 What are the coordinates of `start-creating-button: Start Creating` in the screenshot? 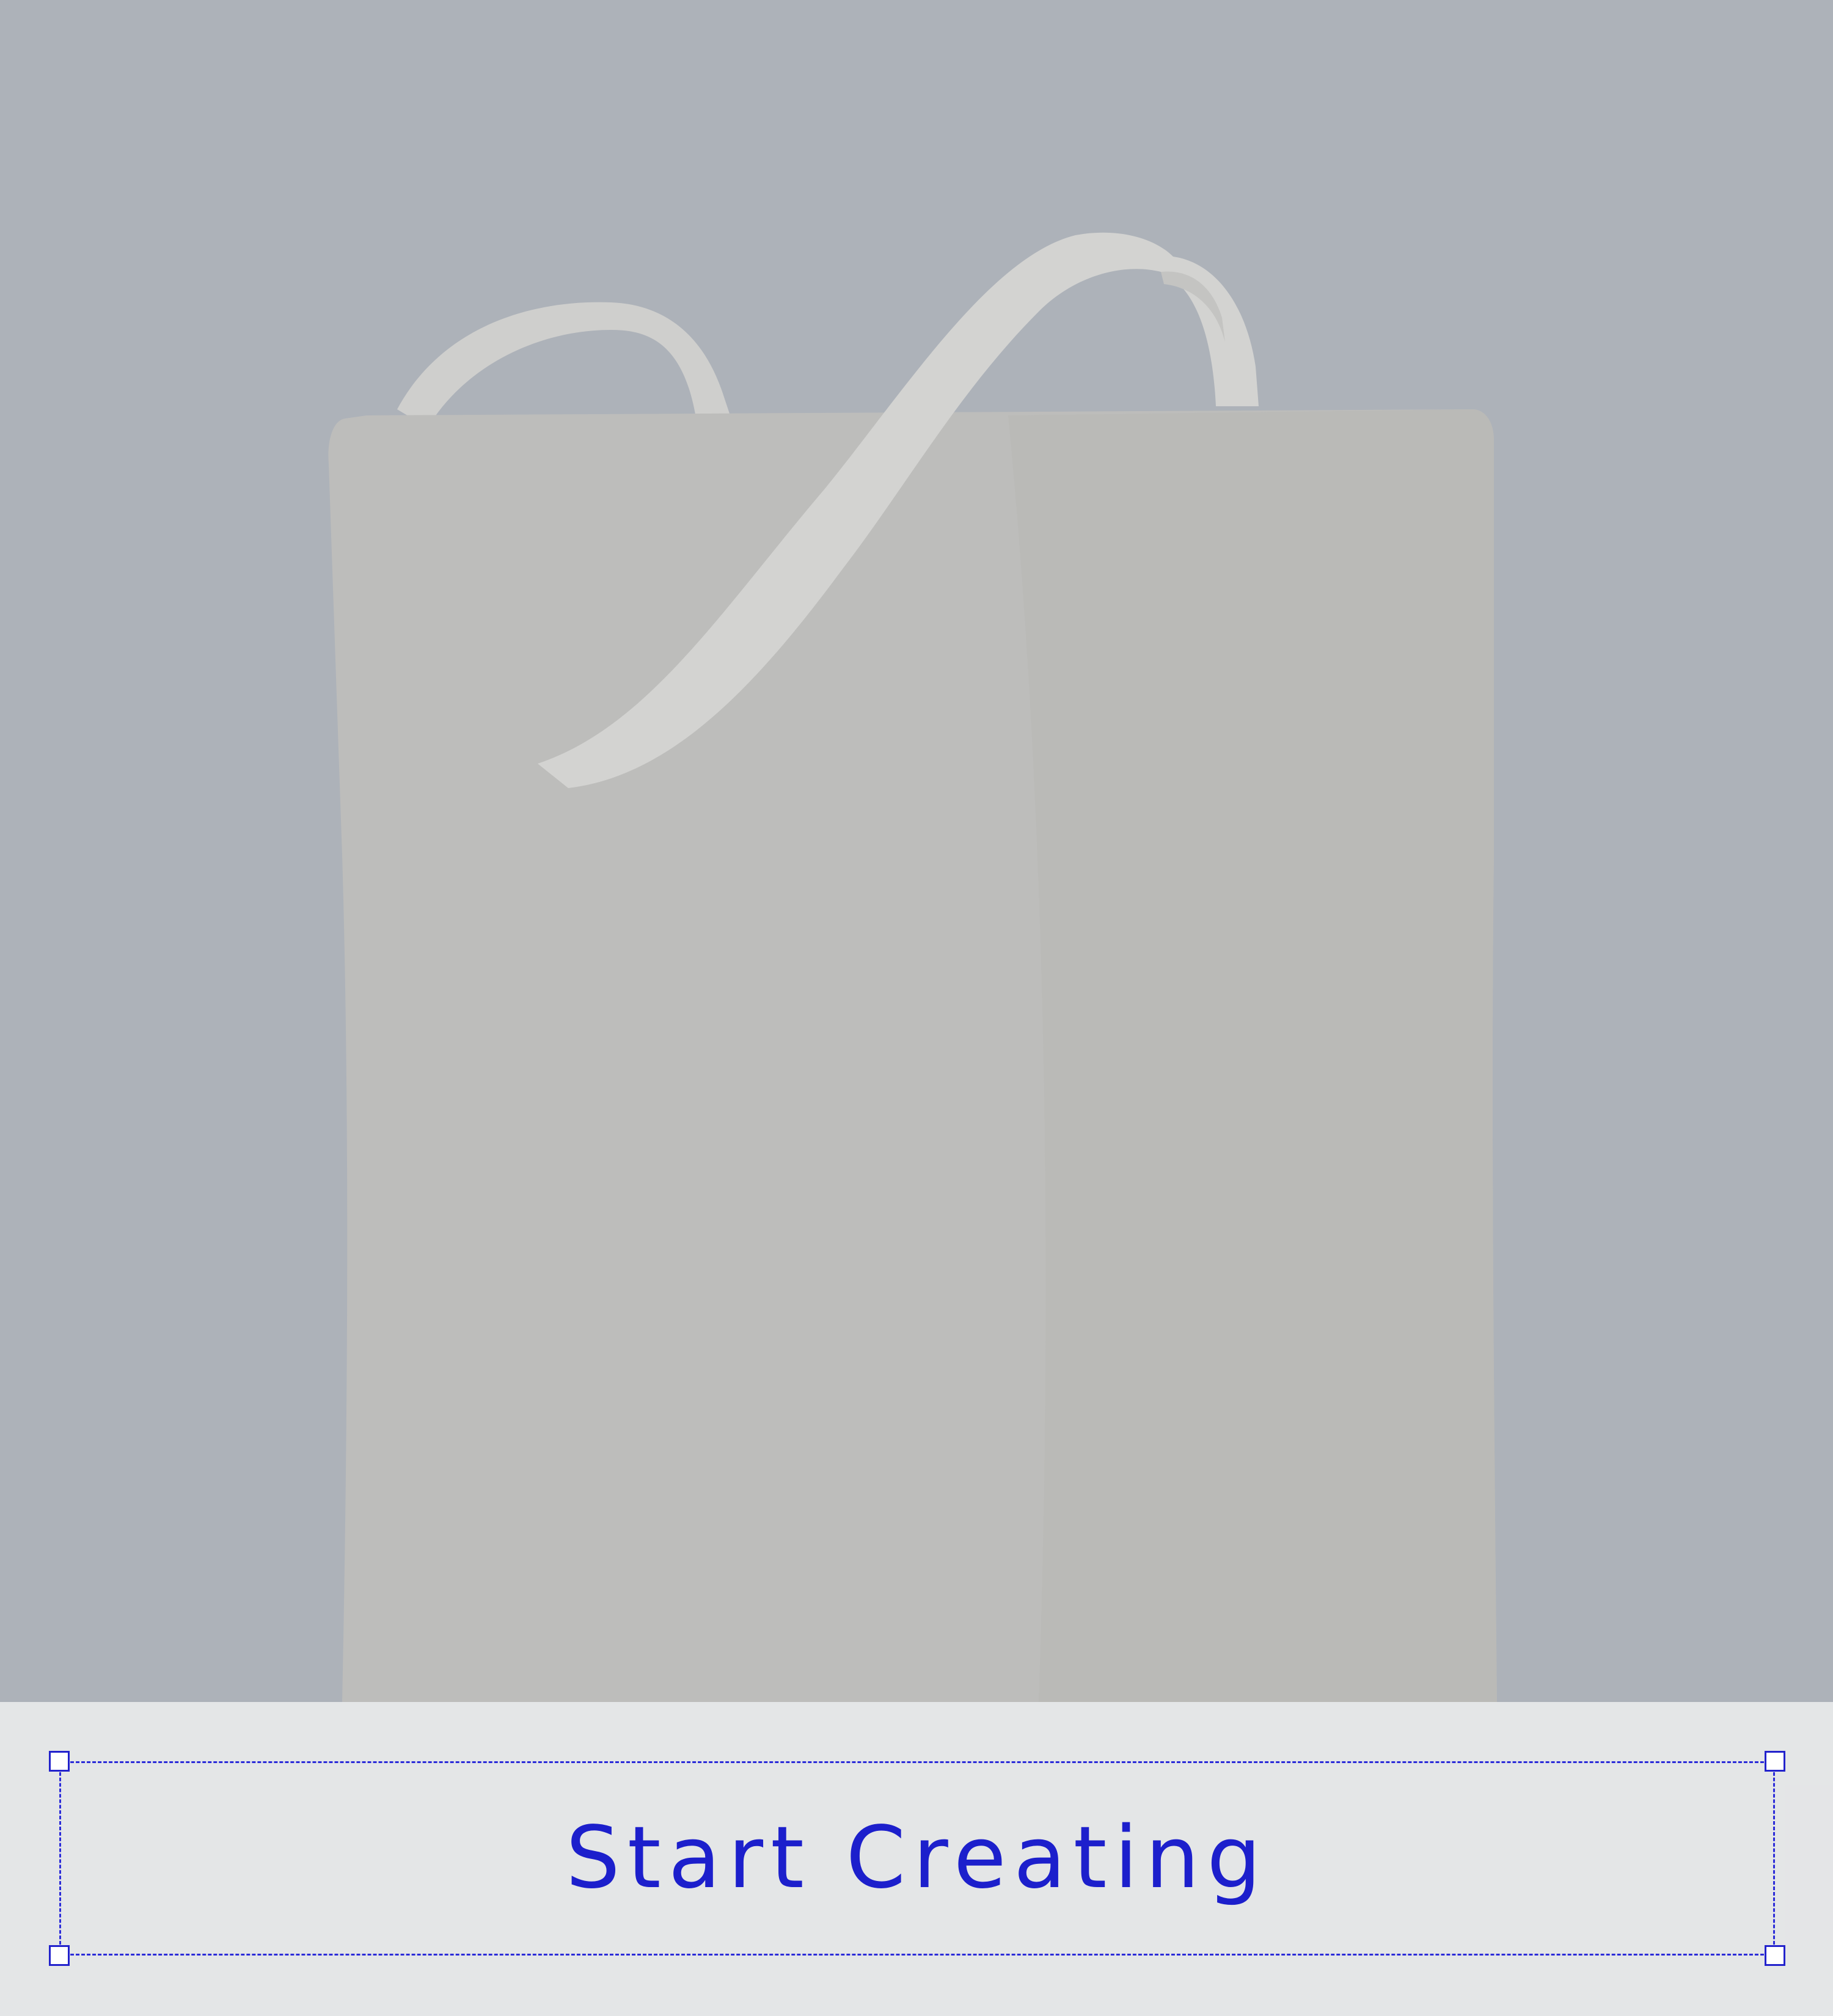 It's located at (917, 1859).